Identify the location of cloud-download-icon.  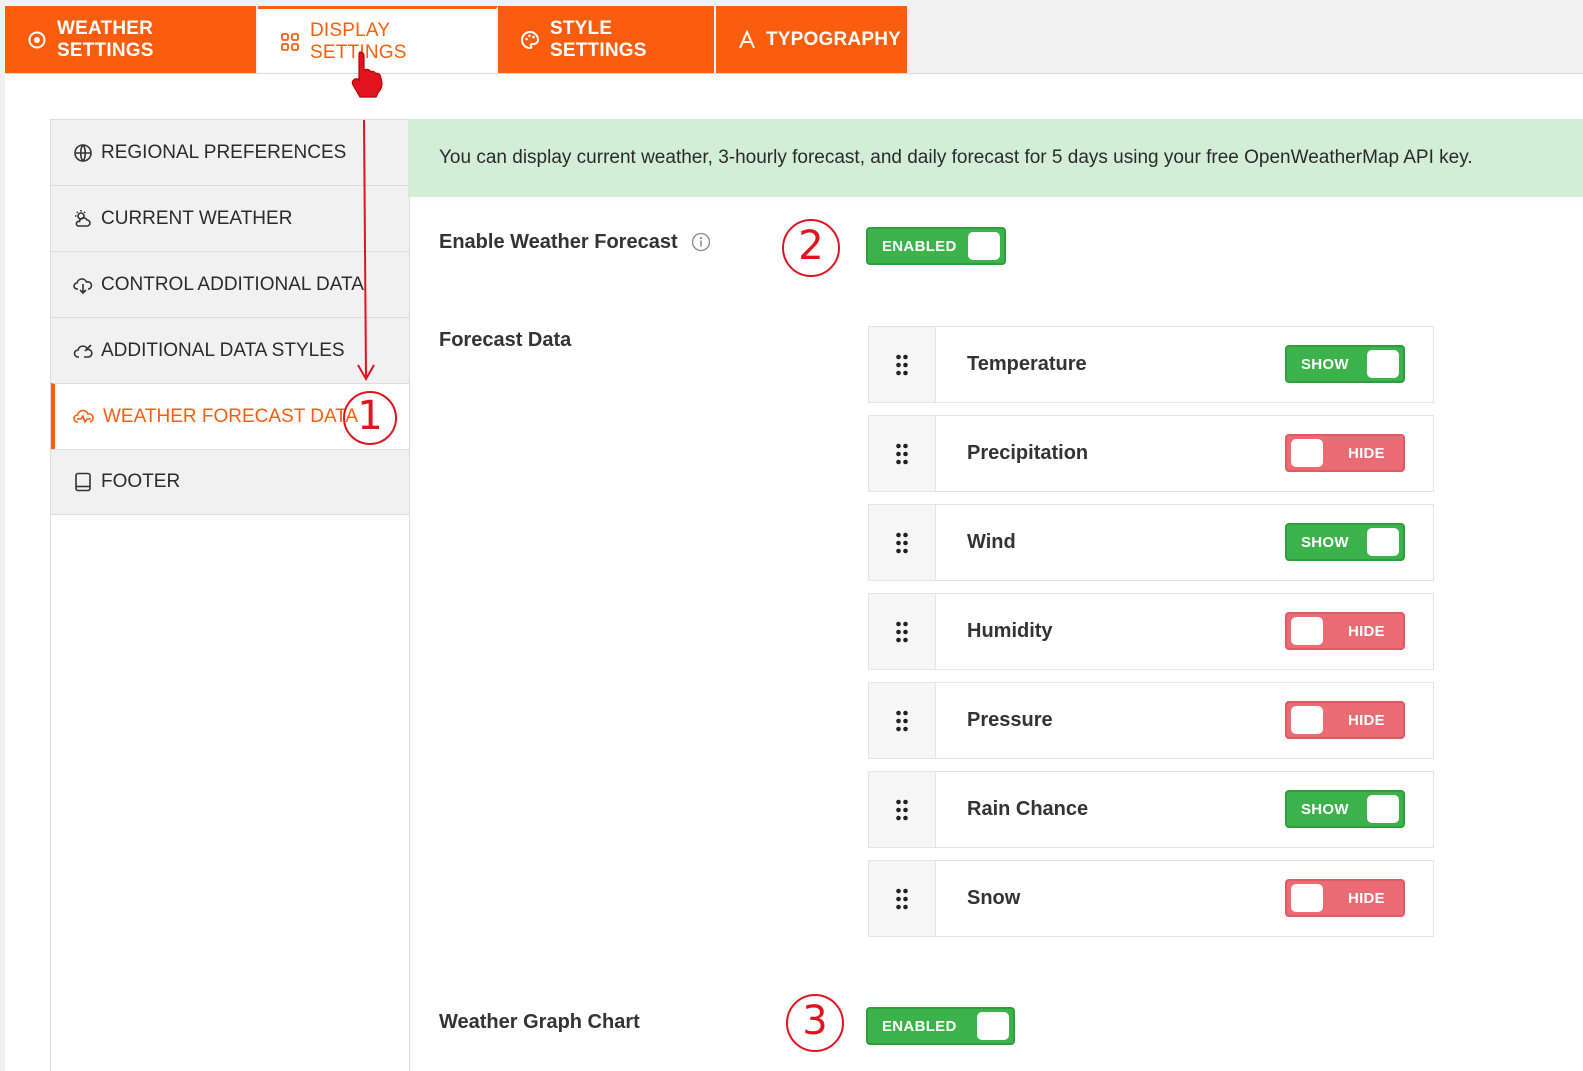
(83, 285).